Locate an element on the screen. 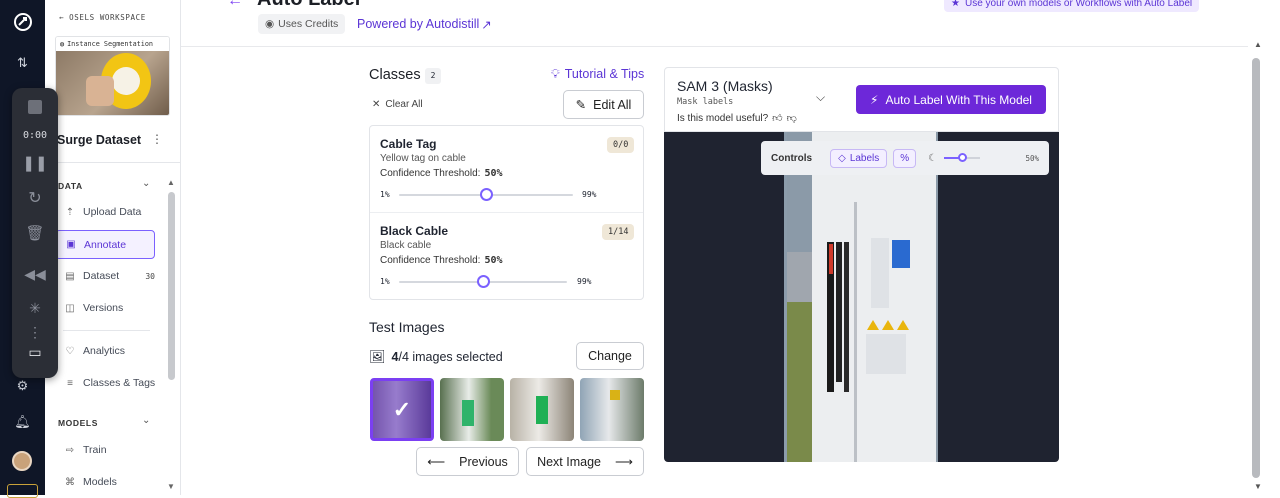  check-icon: ✓ is located at coordinates (402, 409).